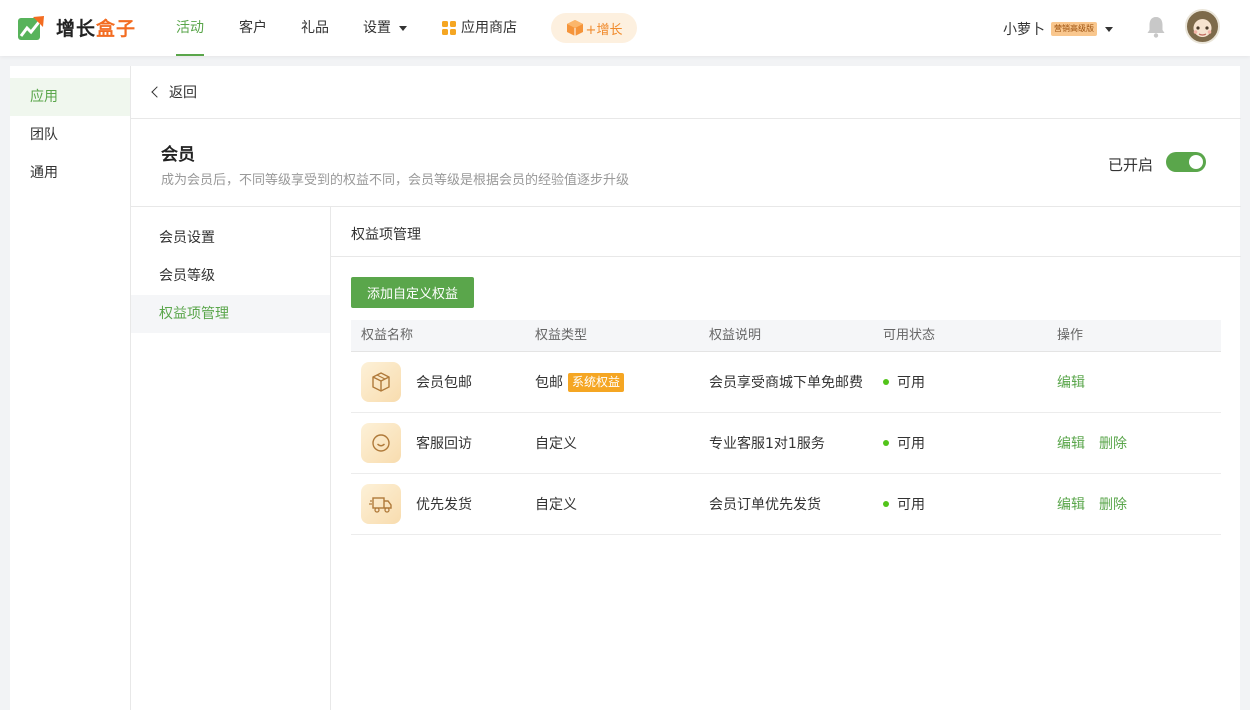 The height and width of the screenshot is (710, 1250). I want to click on column-header-name: 权益名称, so click(387, 335).